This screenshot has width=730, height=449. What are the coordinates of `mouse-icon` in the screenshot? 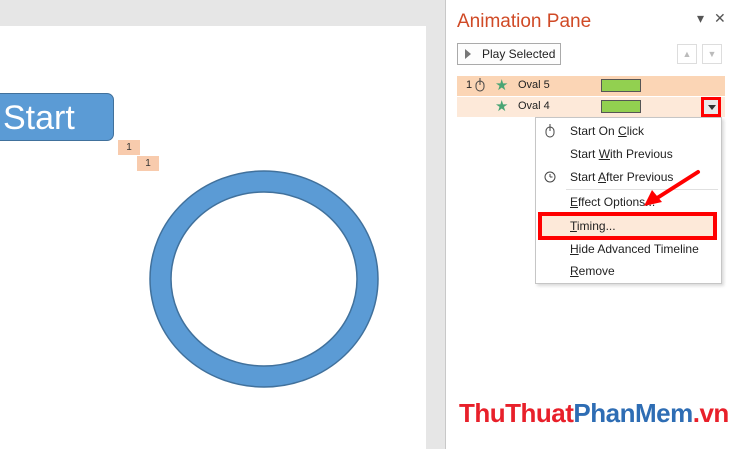 It's located at (550, 131).